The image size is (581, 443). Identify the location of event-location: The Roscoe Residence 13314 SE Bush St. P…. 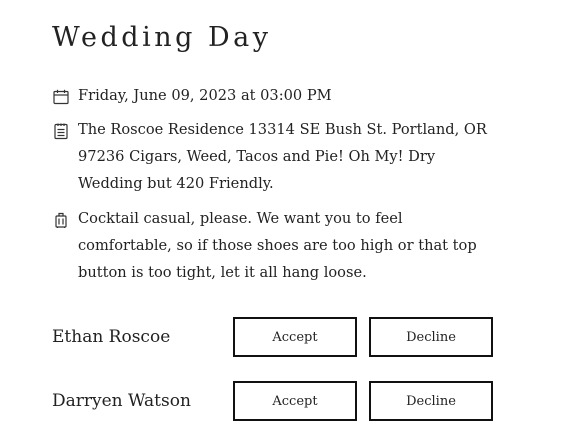
(282, 156).